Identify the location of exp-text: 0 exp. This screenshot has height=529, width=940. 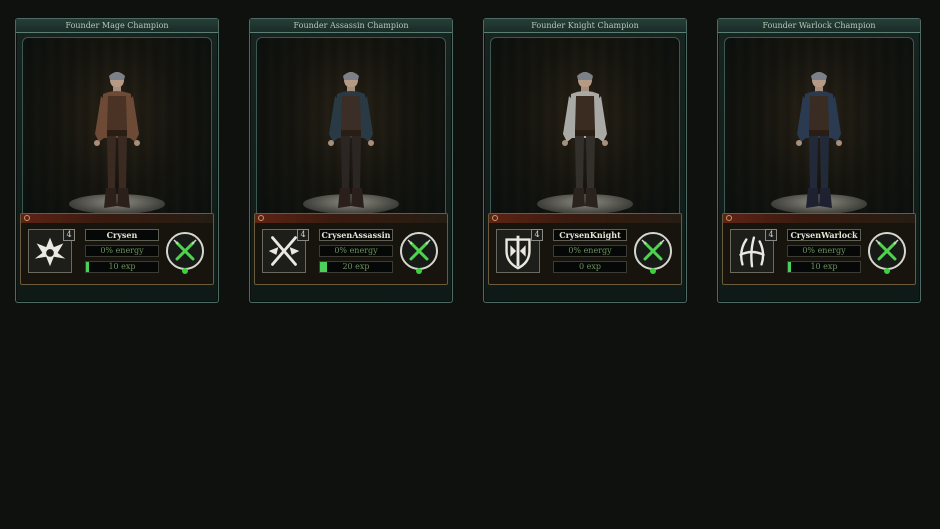
(590, 266).